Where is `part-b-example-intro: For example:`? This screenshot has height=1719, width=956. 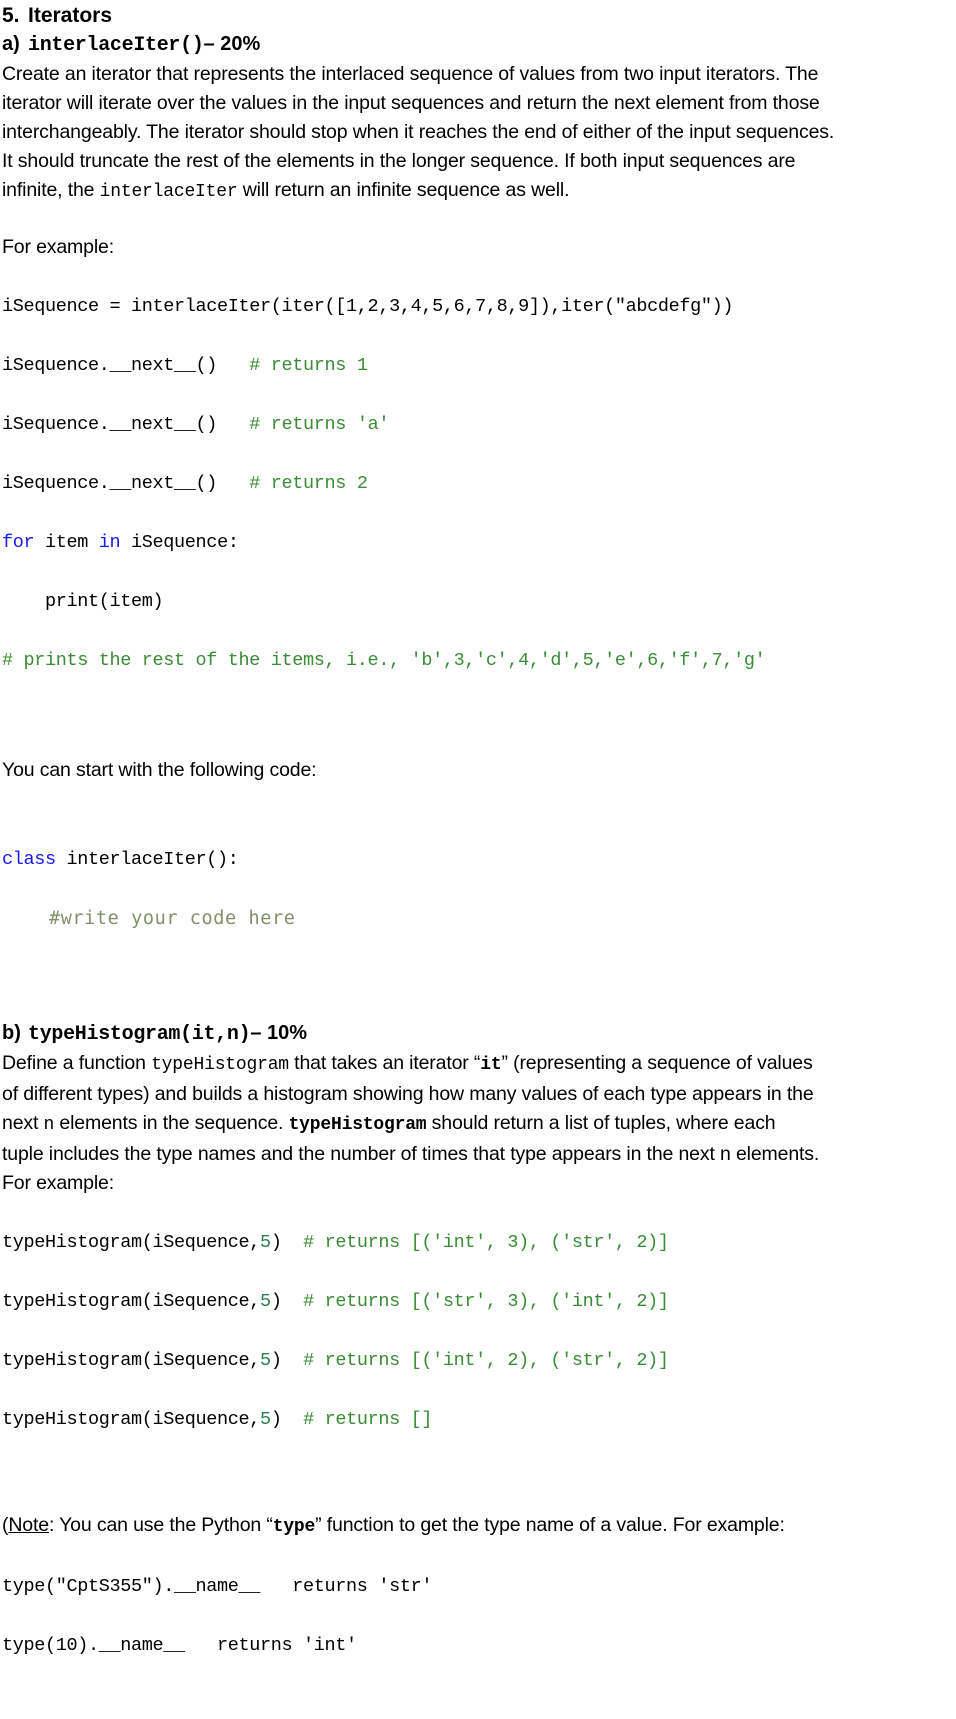 part-b-example-intro: For example: is located at coordinates (58, 1183).